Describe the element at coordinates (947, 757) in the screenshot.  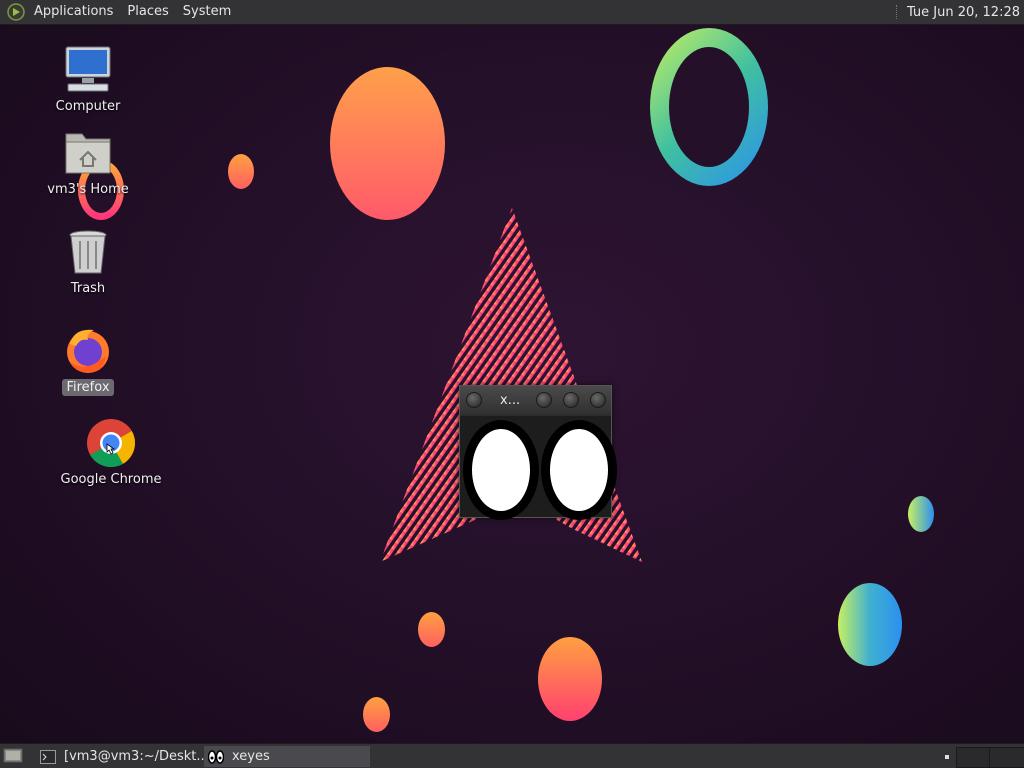
I see `notification-indicator` at that location.